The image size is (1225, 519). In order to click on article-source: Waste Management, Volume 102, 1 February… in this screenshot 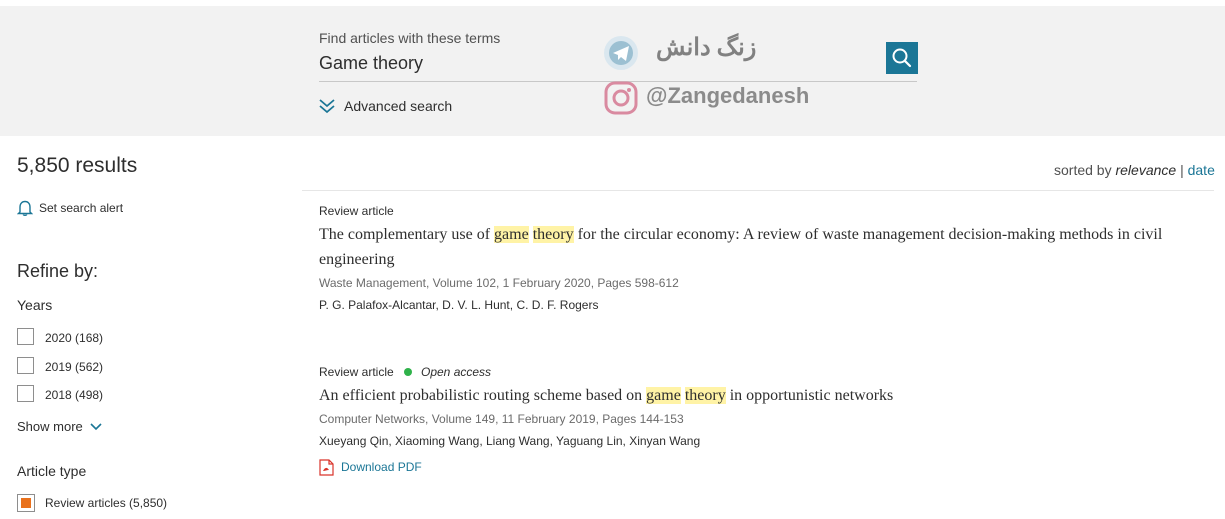, I will do `click(499, 283)`.